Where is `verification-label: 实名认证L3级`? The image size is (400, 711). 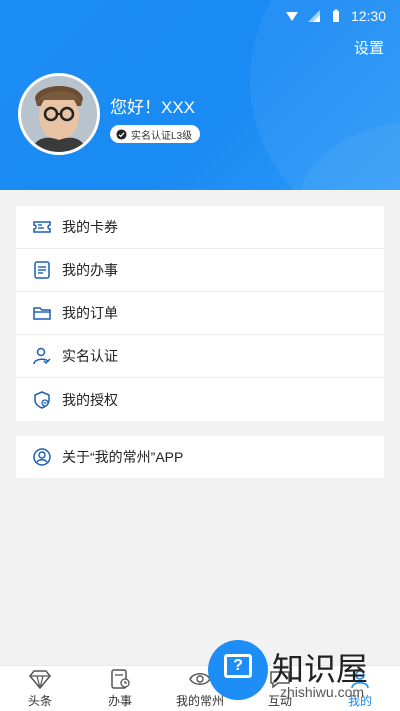
verification-label: 实名认证L3级 is located at coordinates (162, 136).